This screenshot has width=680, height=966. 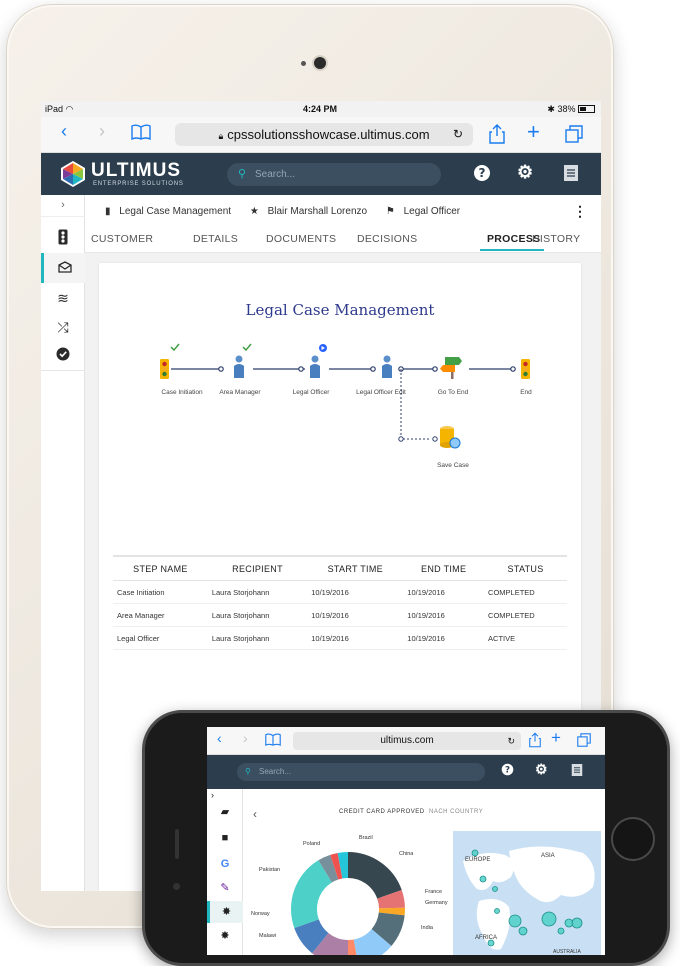 I want to click on iphone-speaker, so click(x=177, y=844).